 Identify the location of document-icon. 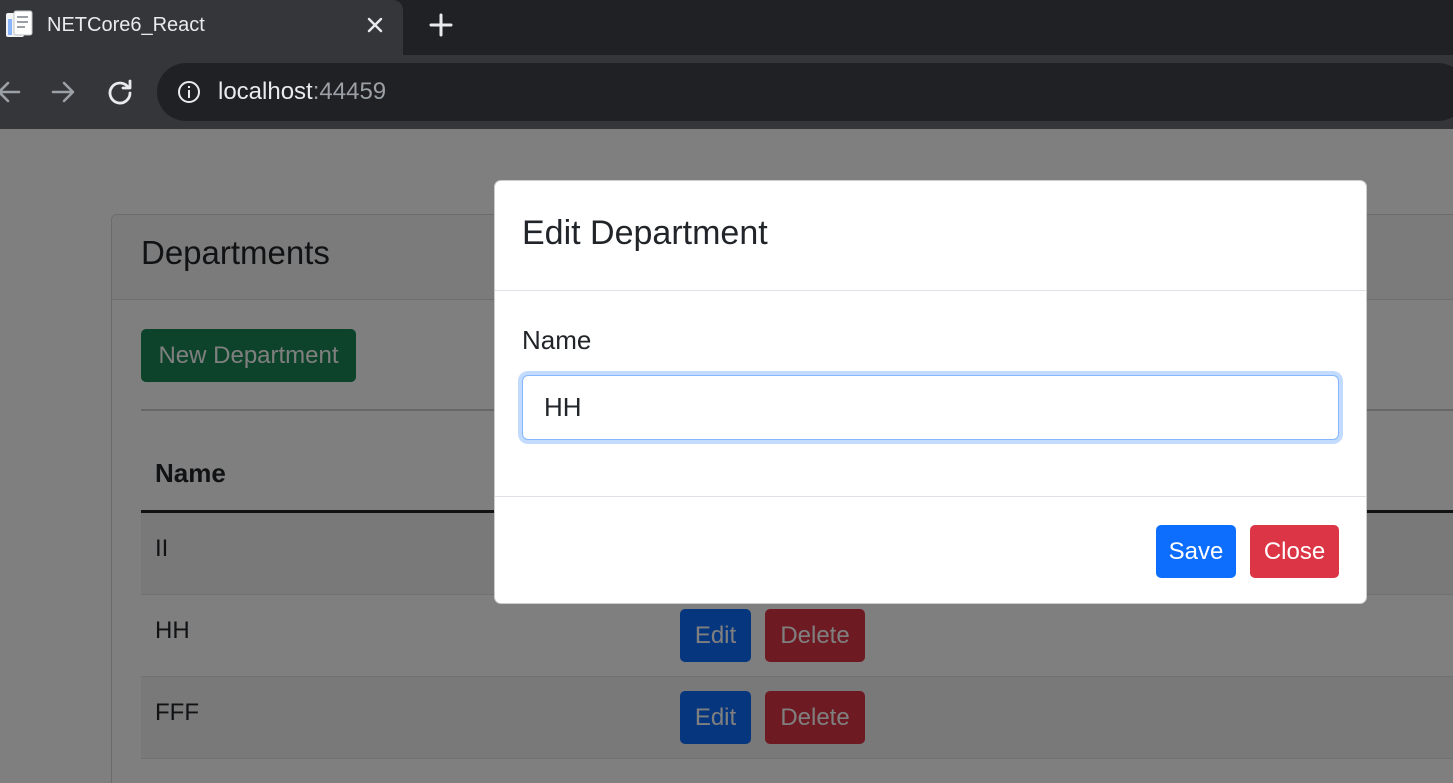
(19, 25).